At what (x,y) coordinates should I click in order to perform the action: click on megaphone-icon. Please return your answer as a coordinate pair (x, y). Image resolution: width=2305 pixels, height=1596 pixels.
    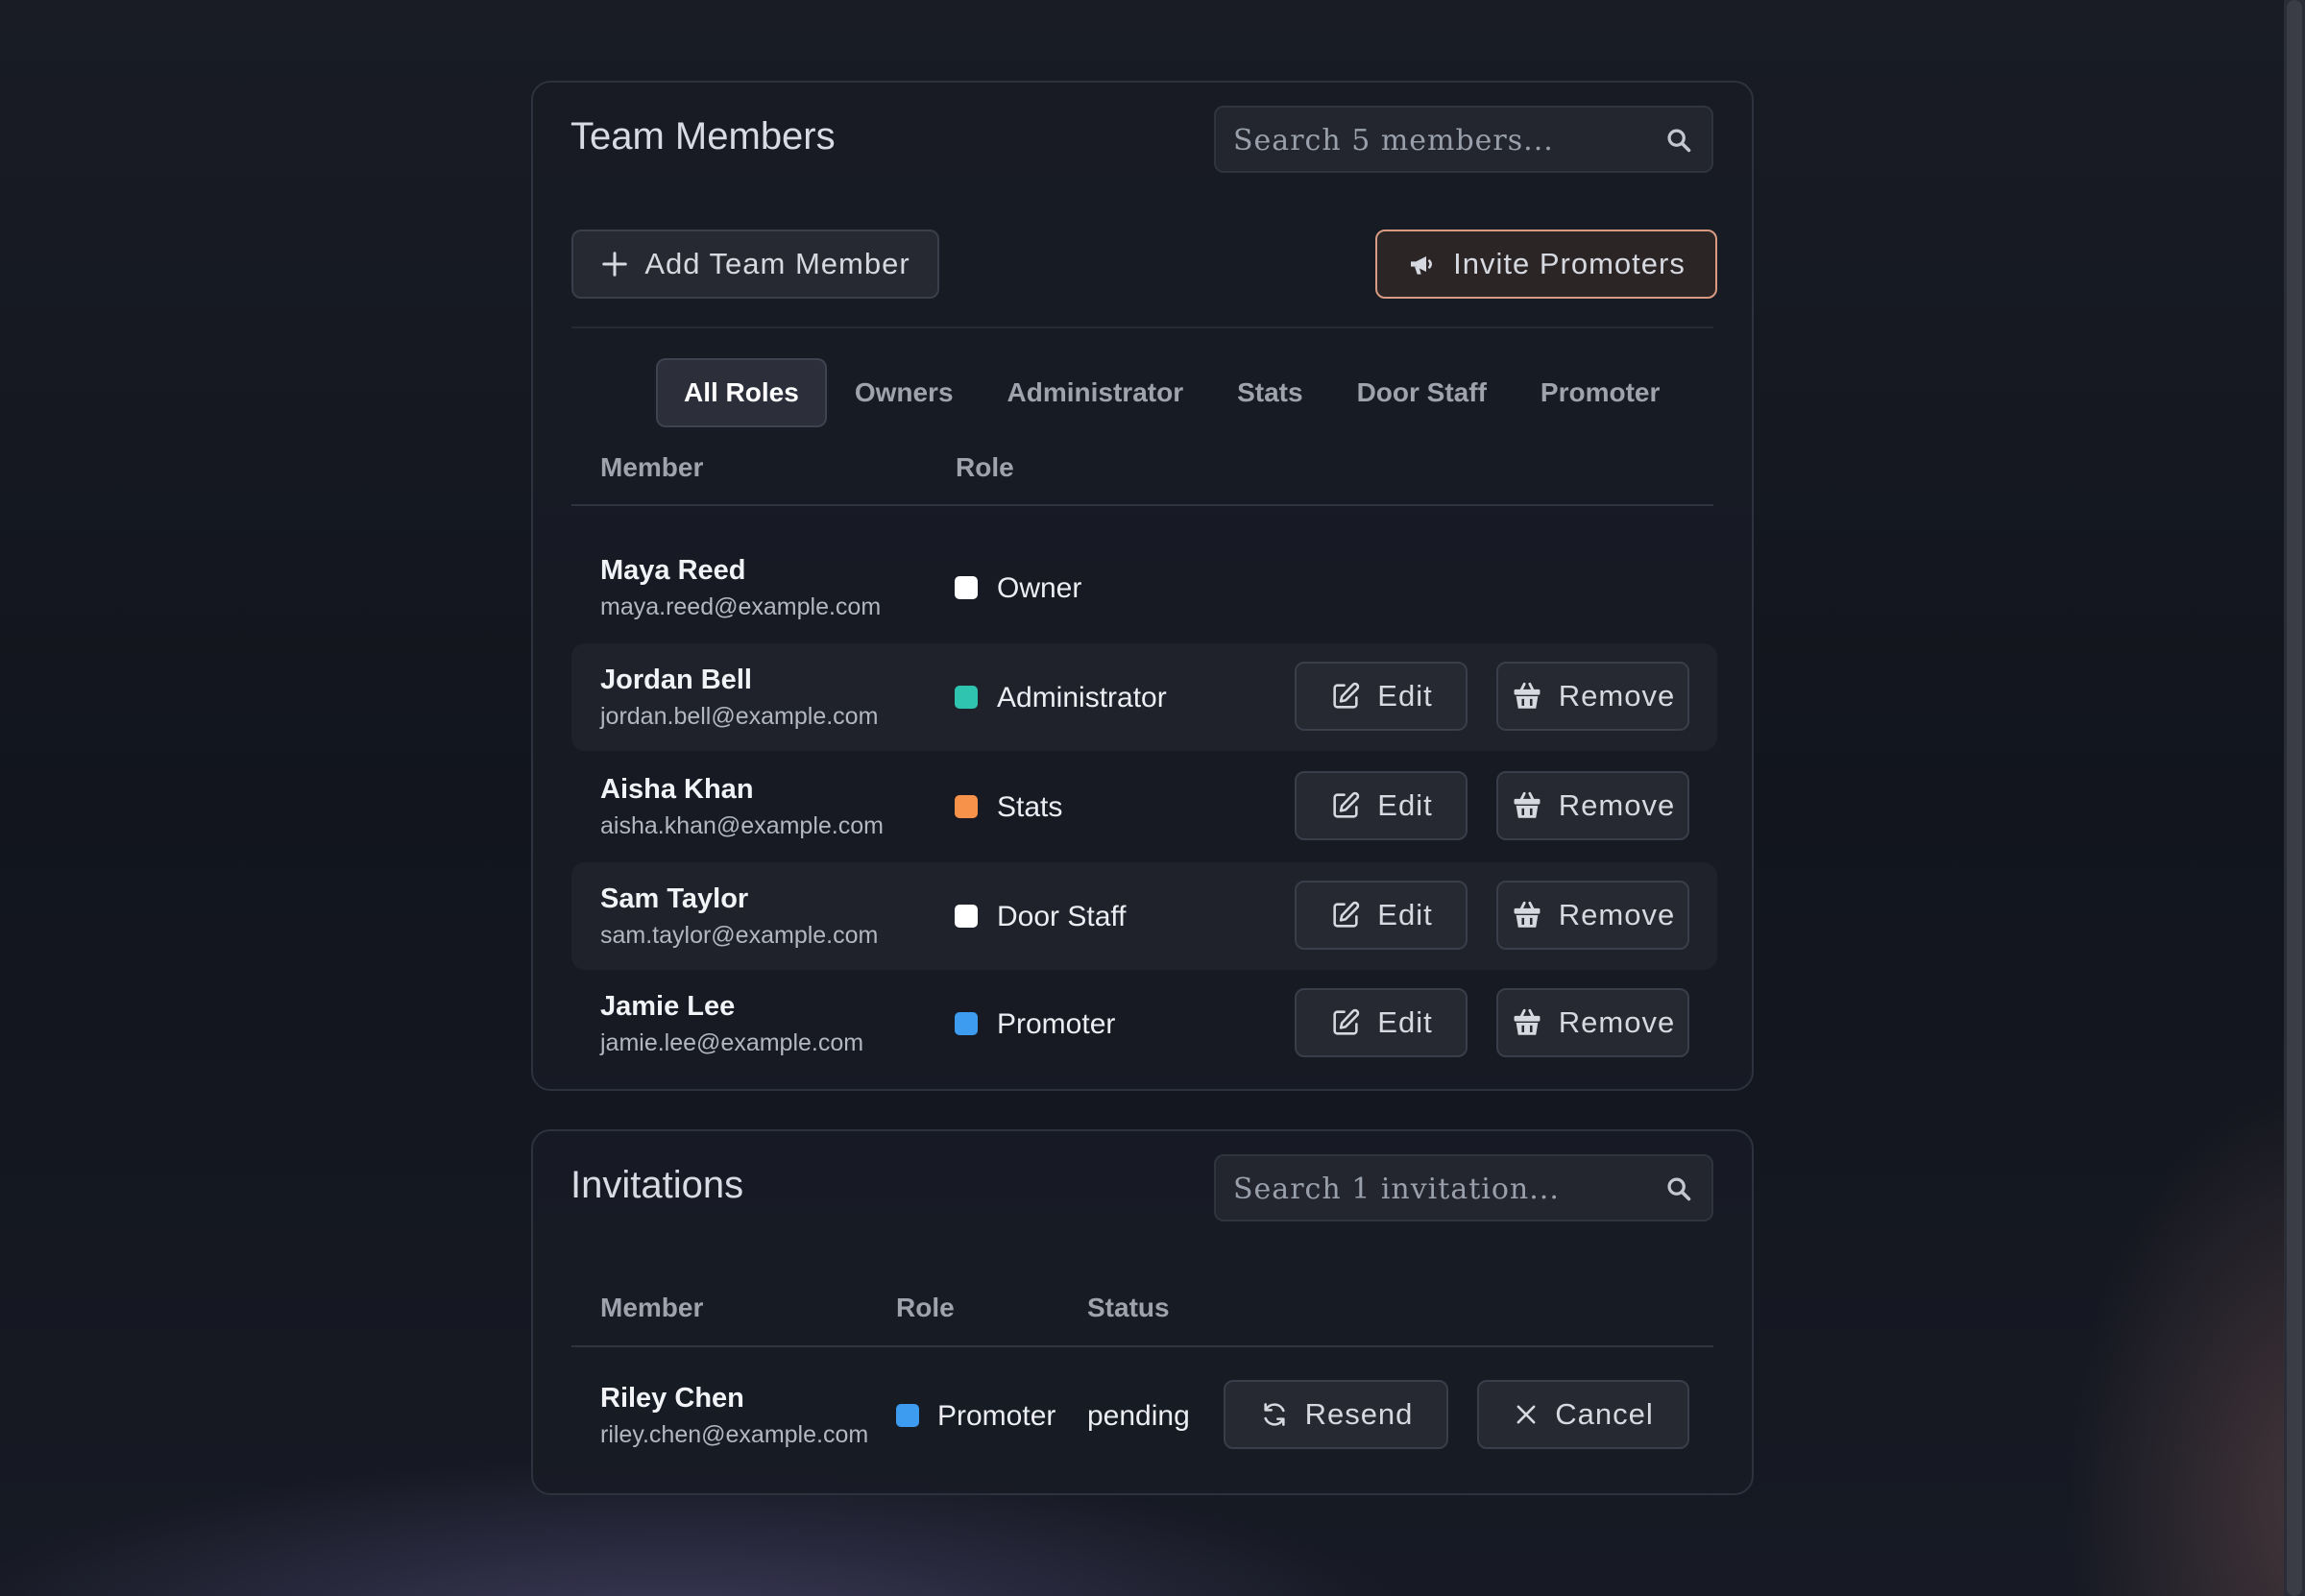
    Looking at the image, I should click on (1422, 265).